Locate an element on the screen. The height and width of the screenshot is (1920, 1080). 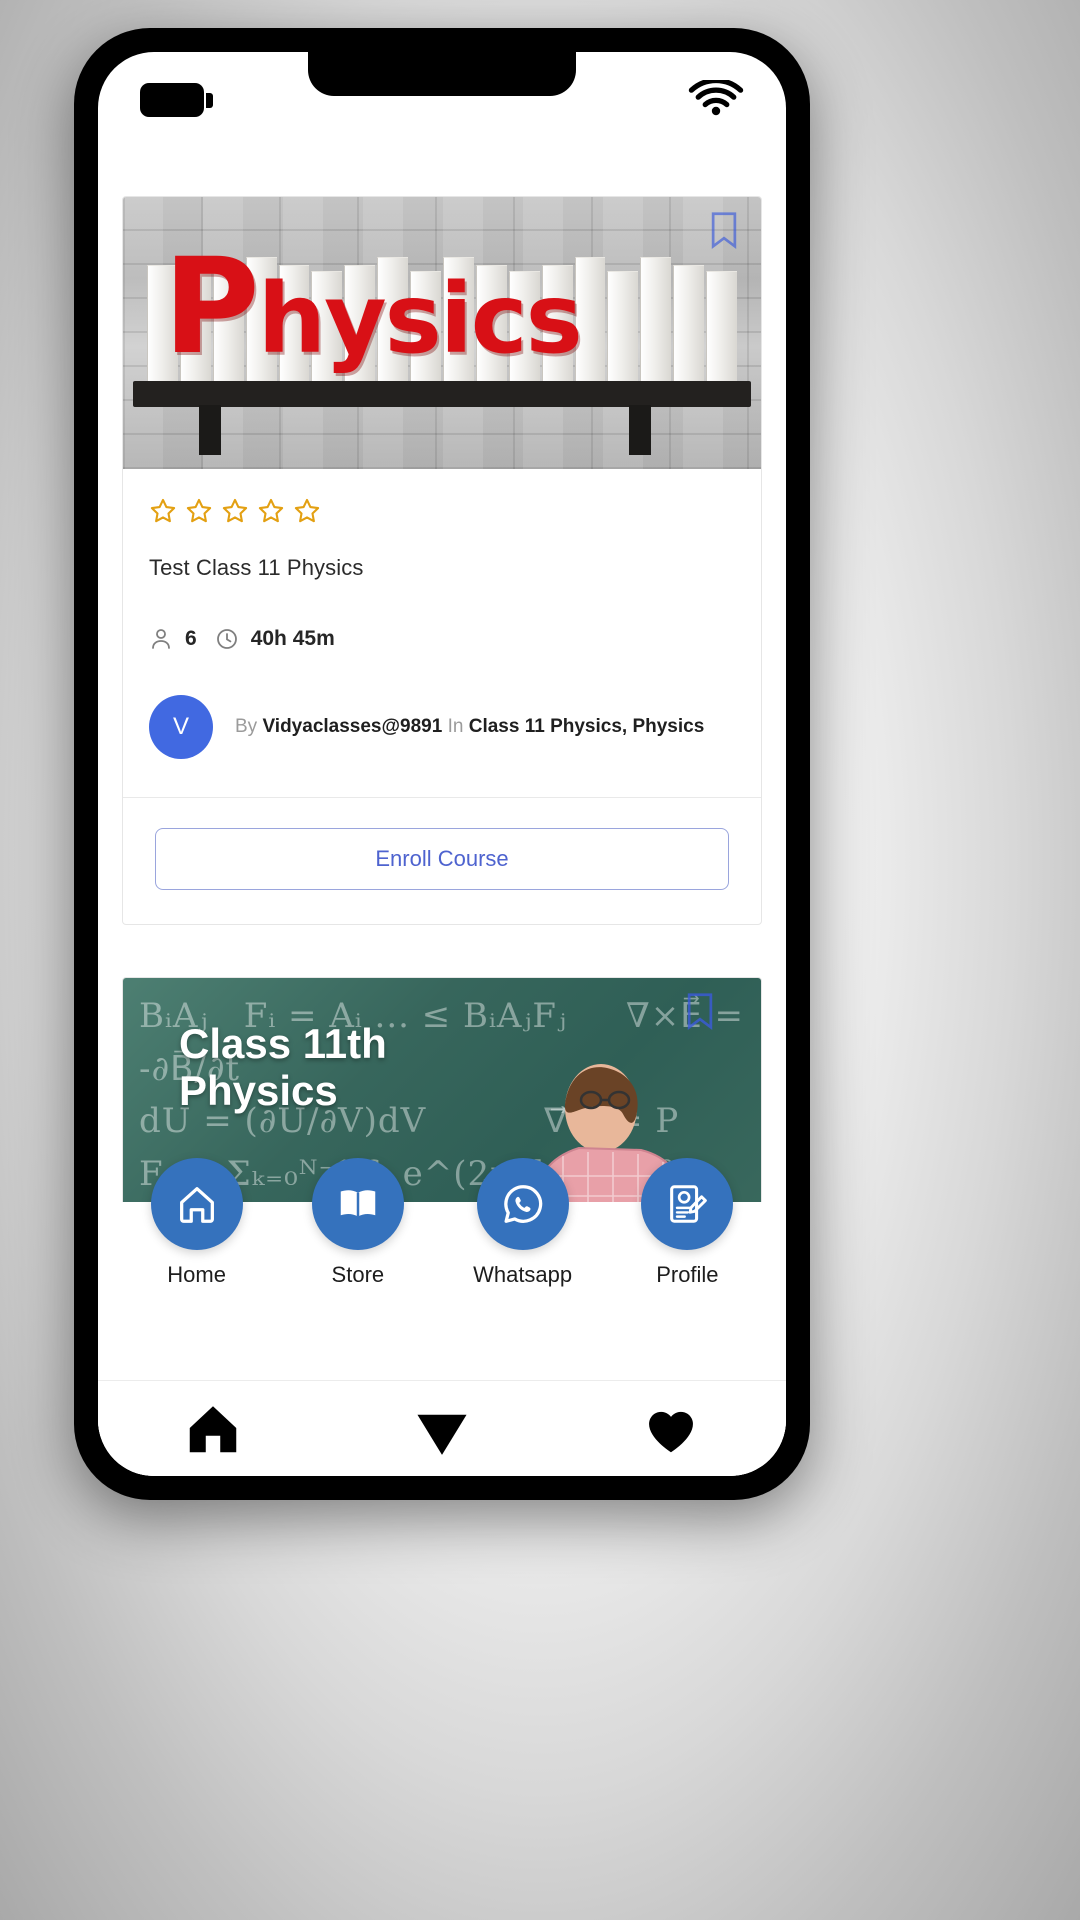
fab-item-store: Store is located at coordinates (357, 1223).